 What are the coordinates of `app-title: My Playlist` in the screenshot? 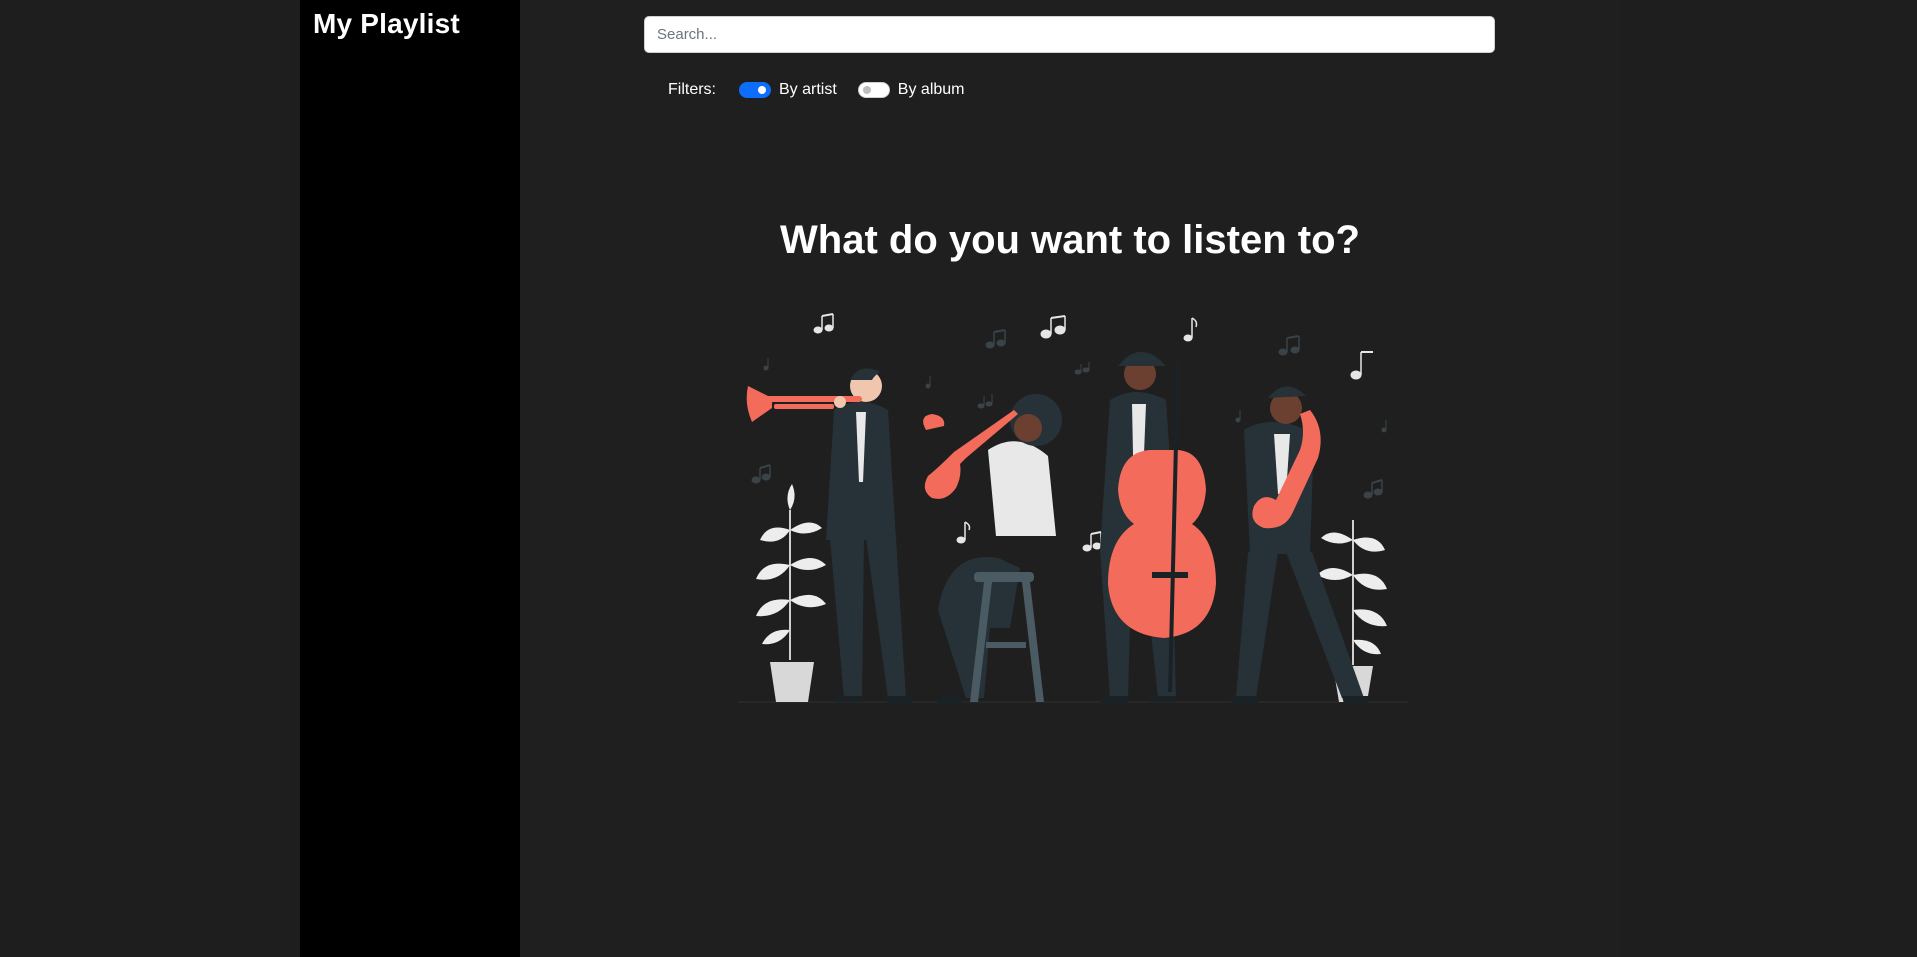 It's located at (386, 23).